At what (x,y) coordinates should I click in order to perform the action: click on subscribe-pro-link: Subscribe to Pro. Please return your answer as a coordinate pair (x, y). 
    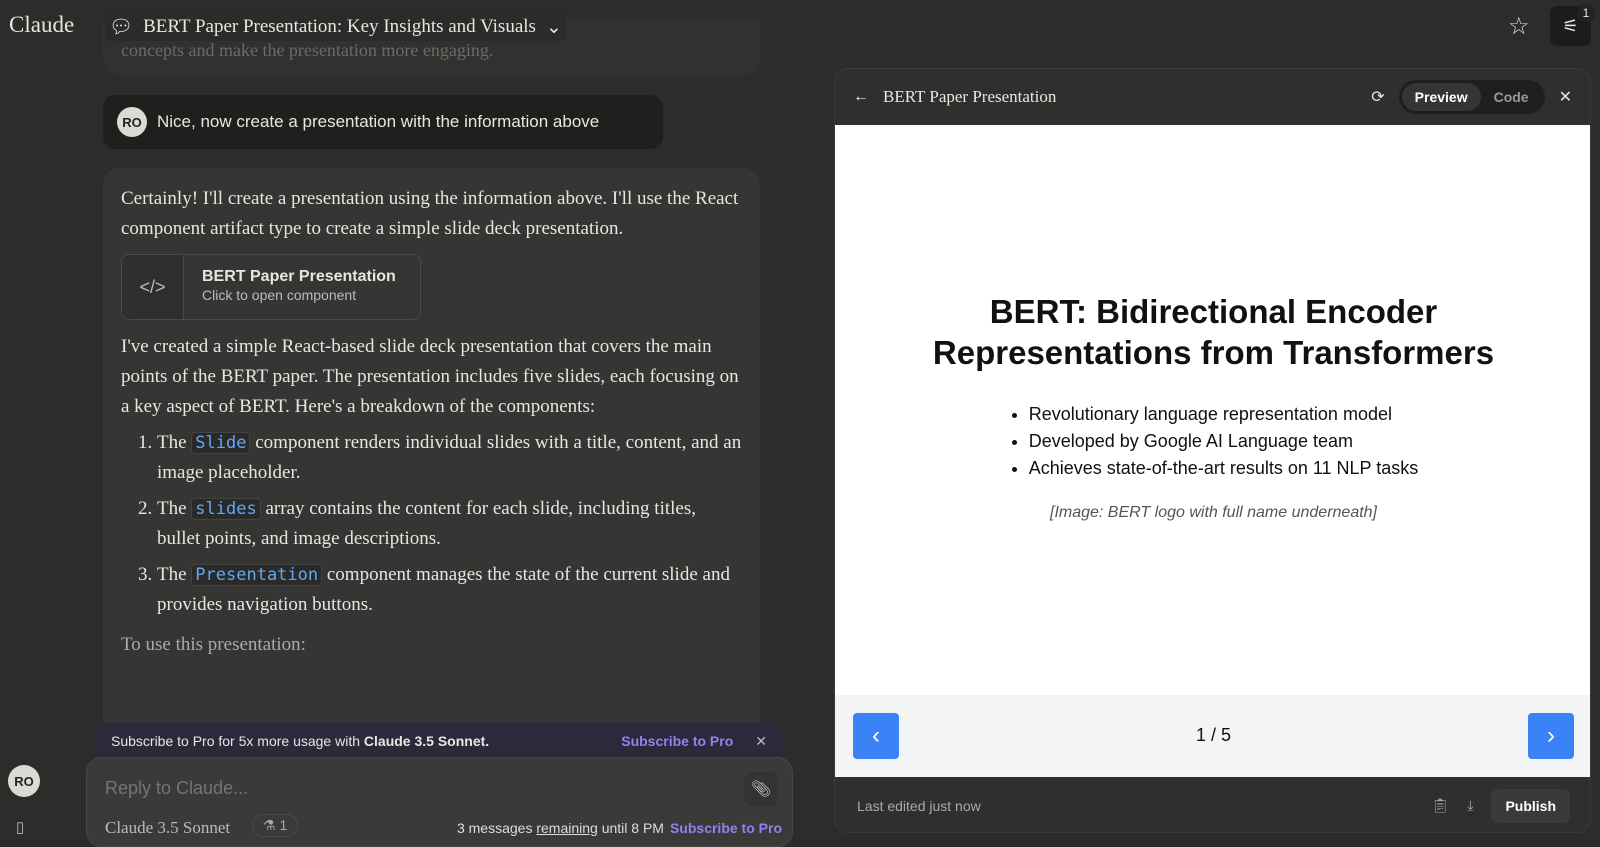
    Looking at the image, I should click on (726, 828).